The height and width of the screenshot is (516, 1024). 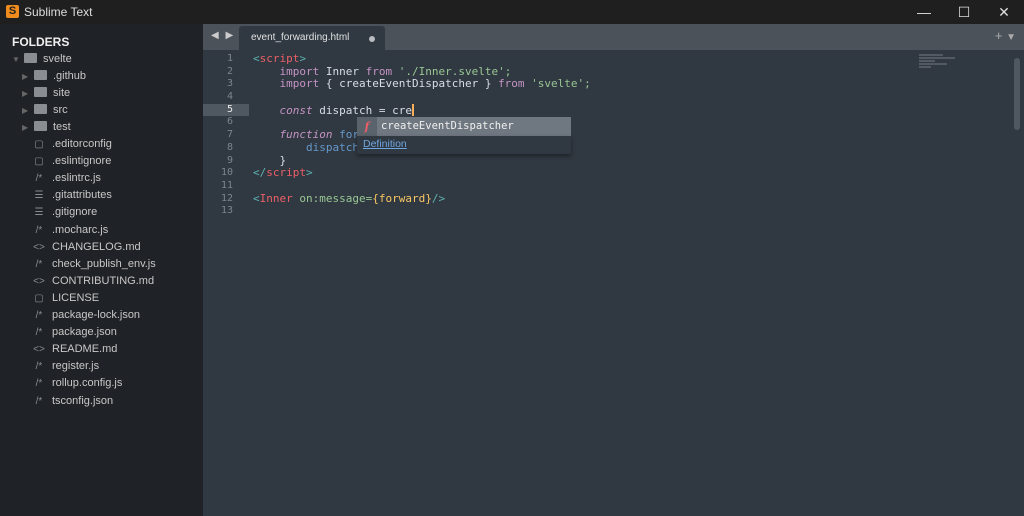 I want to click on line-number: 5, so click(x=226, y=110).